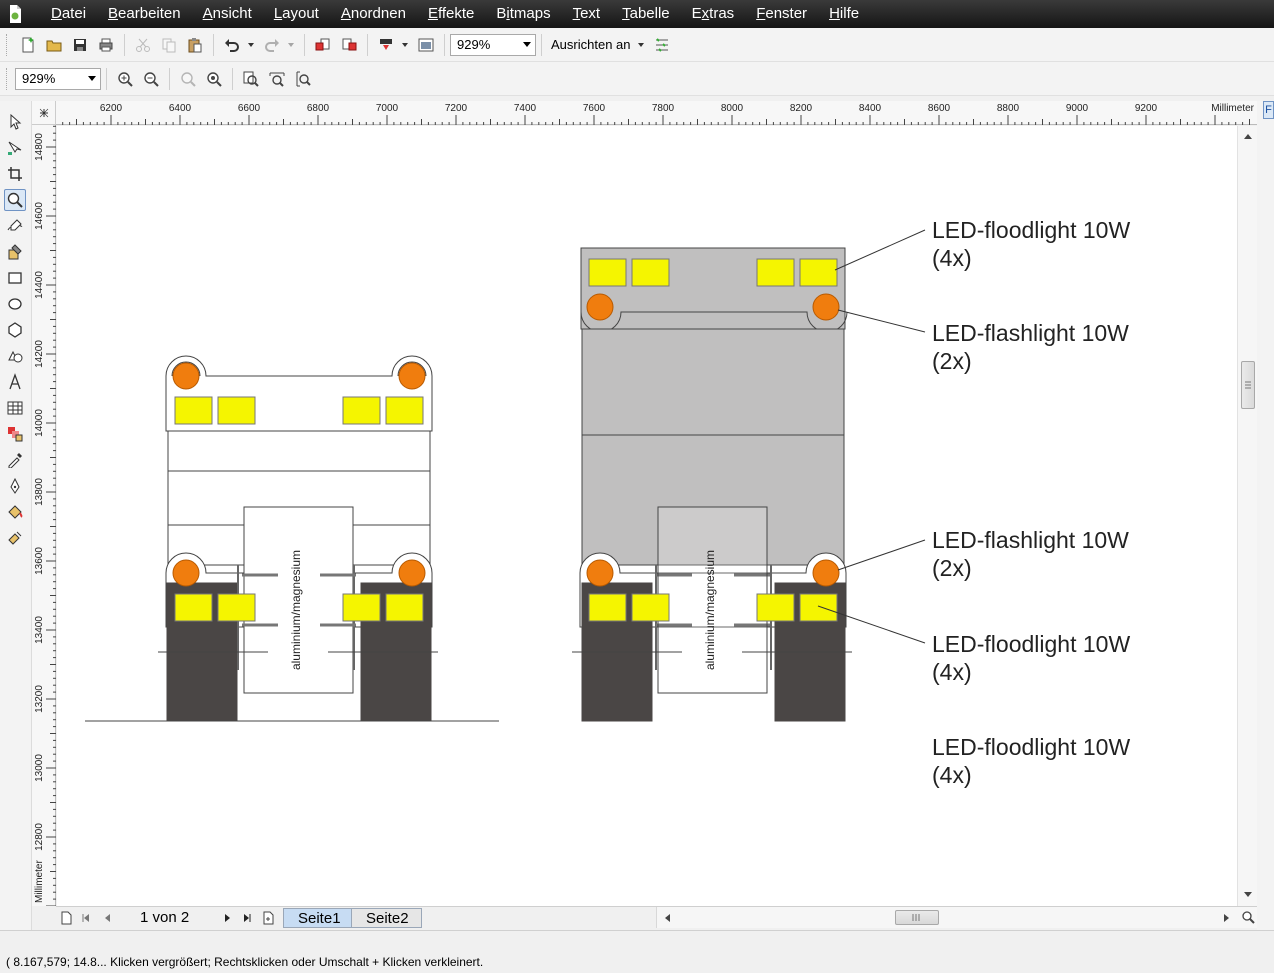  I want to click on blend-tool-icon, so click(15, 434).